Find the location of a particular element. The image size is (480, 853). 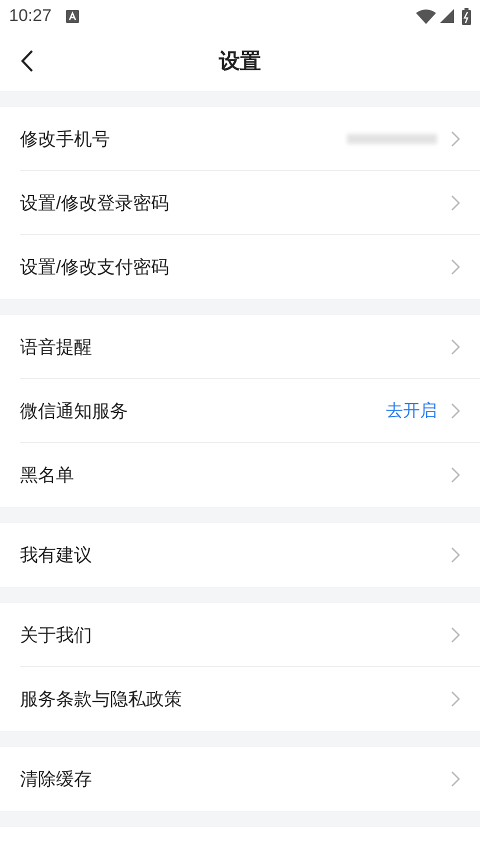

row-label: 语音提醒 is located at coordinates (56, 347).